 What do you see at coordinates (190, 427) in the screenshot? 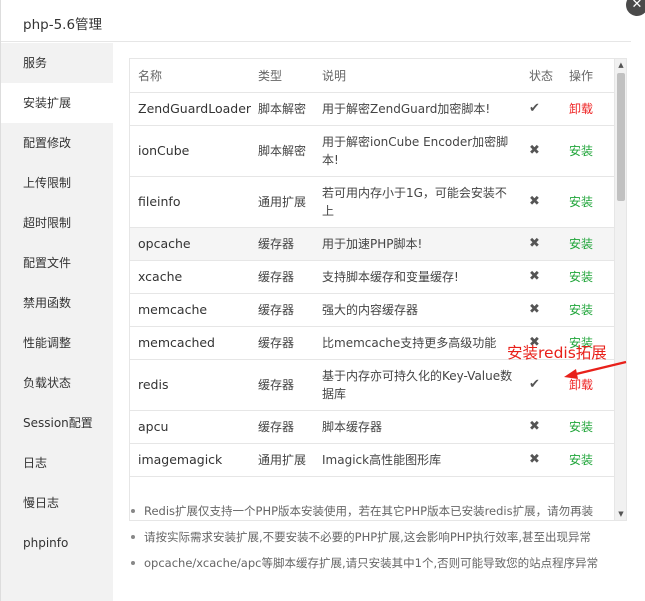
I see `extension-name: apcu` at bounding box center [190, 427].